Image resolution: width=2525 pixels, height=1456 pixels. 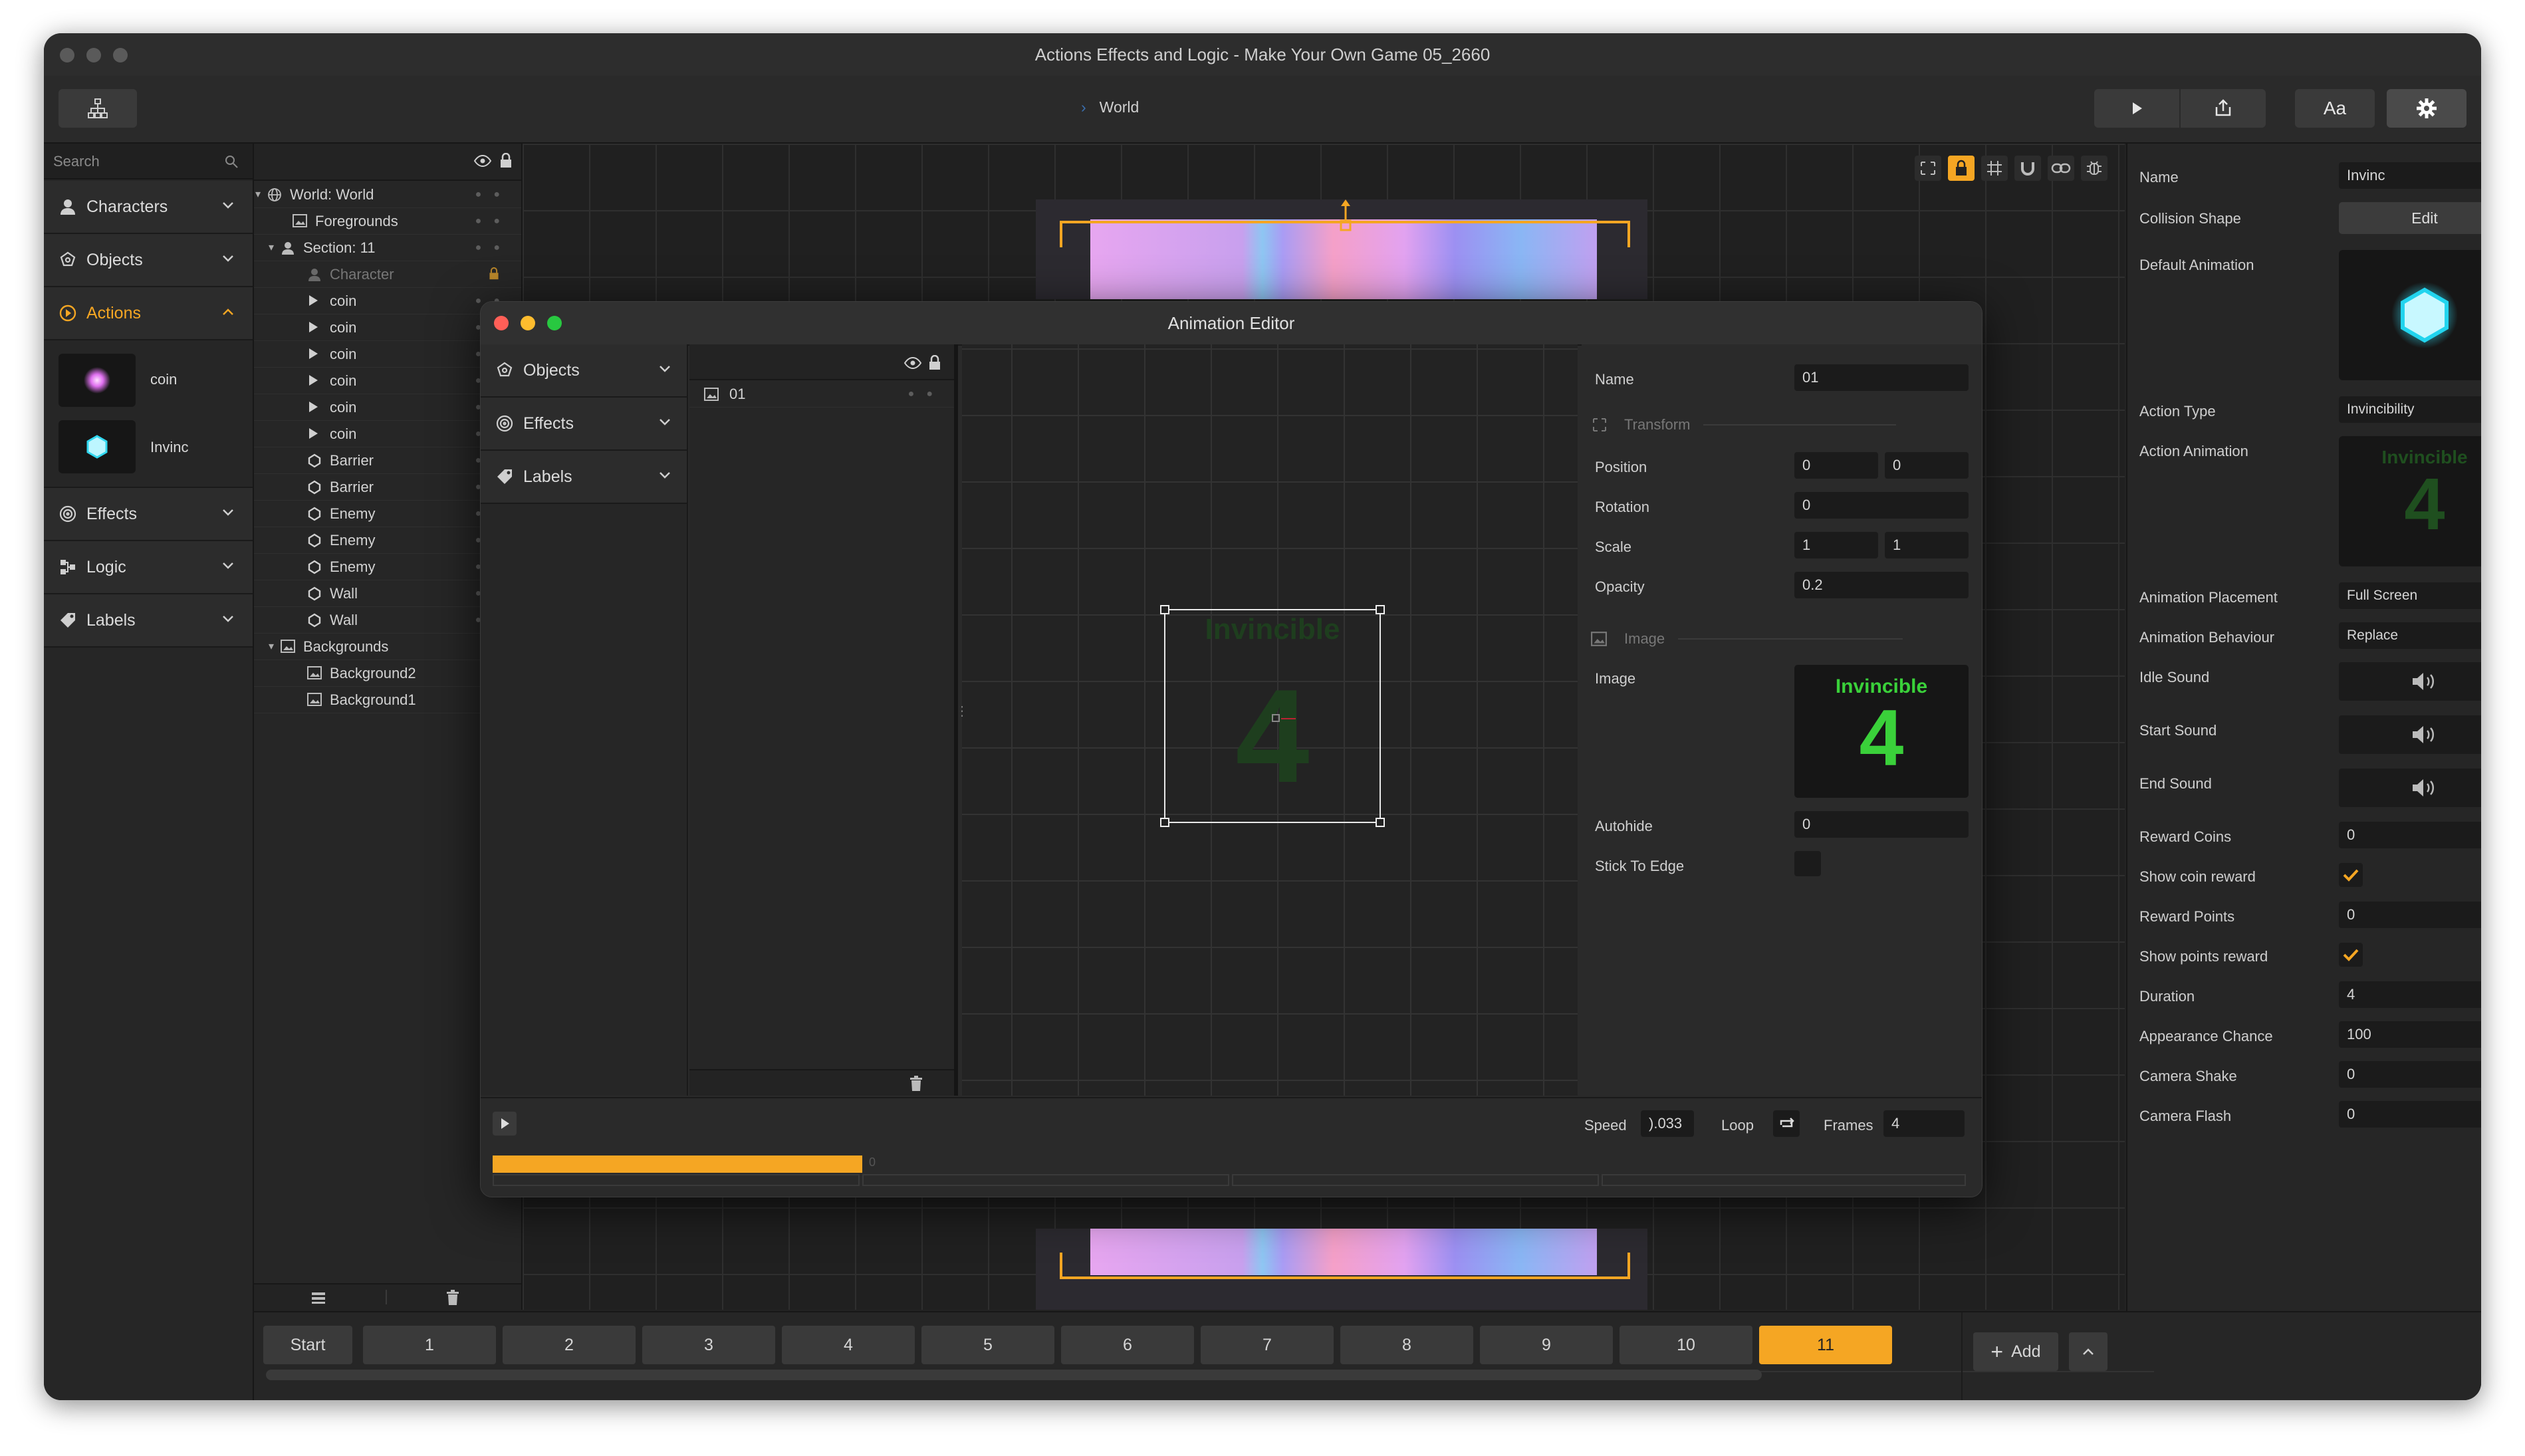 I want to click on category-labels: Labels, so click(x=148, y=621).